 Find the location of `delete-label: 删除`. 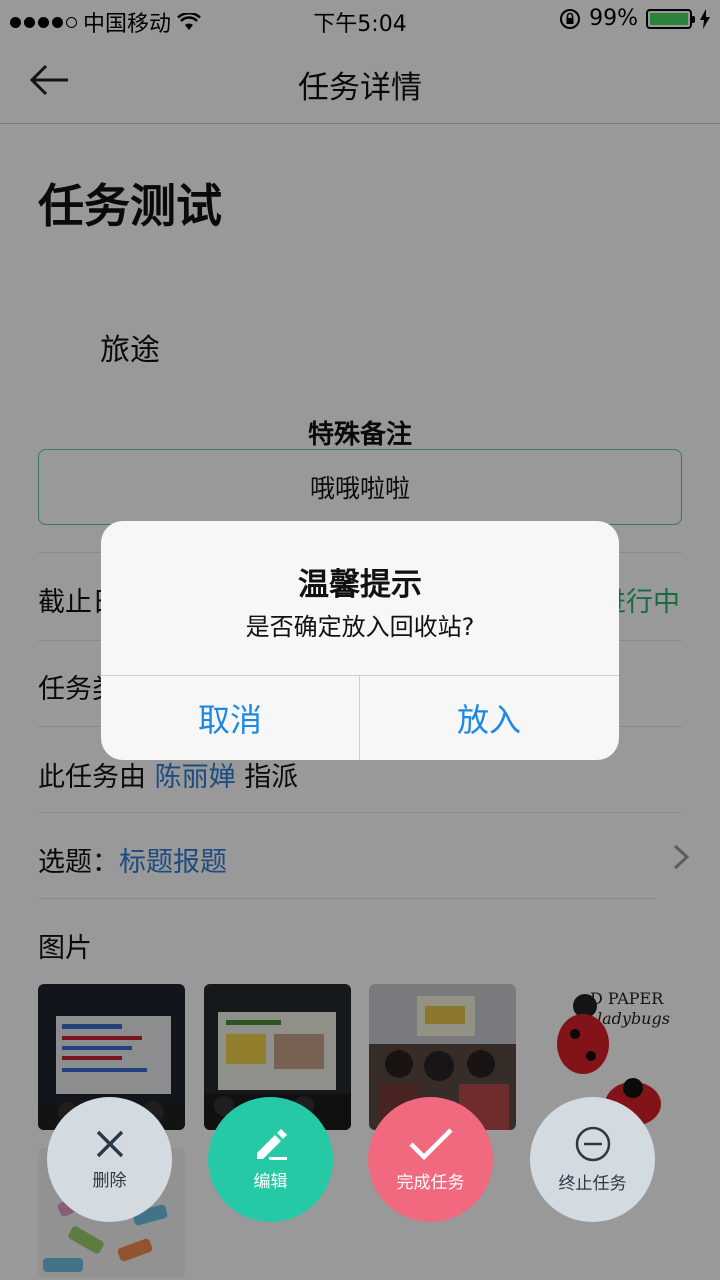

delete-label: 删除 is located at coordinates (109, 1181).